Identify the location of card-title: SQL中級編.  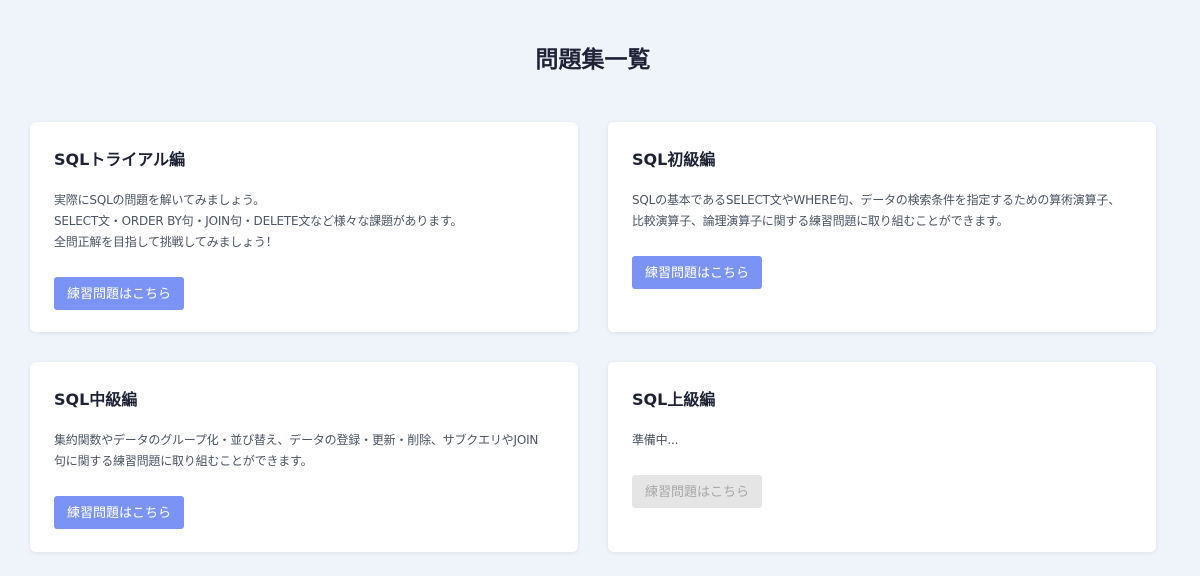
(96, 399).